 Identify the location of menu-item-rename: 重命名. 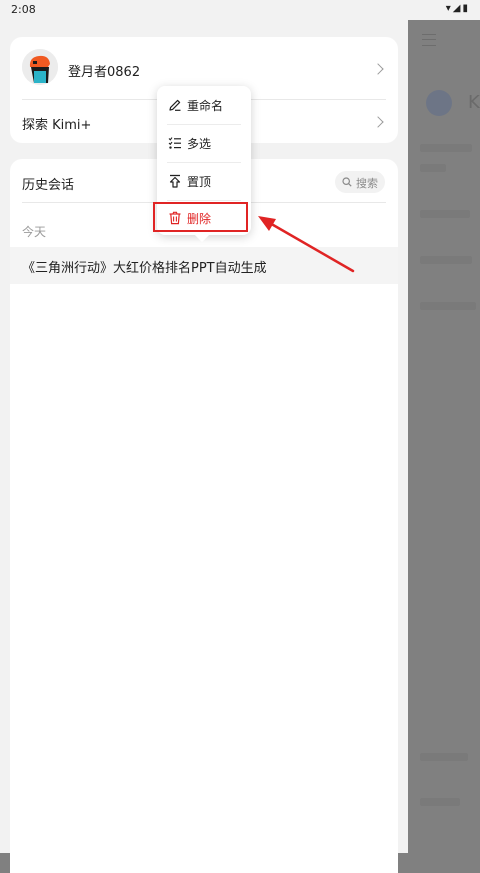
(204, 105).